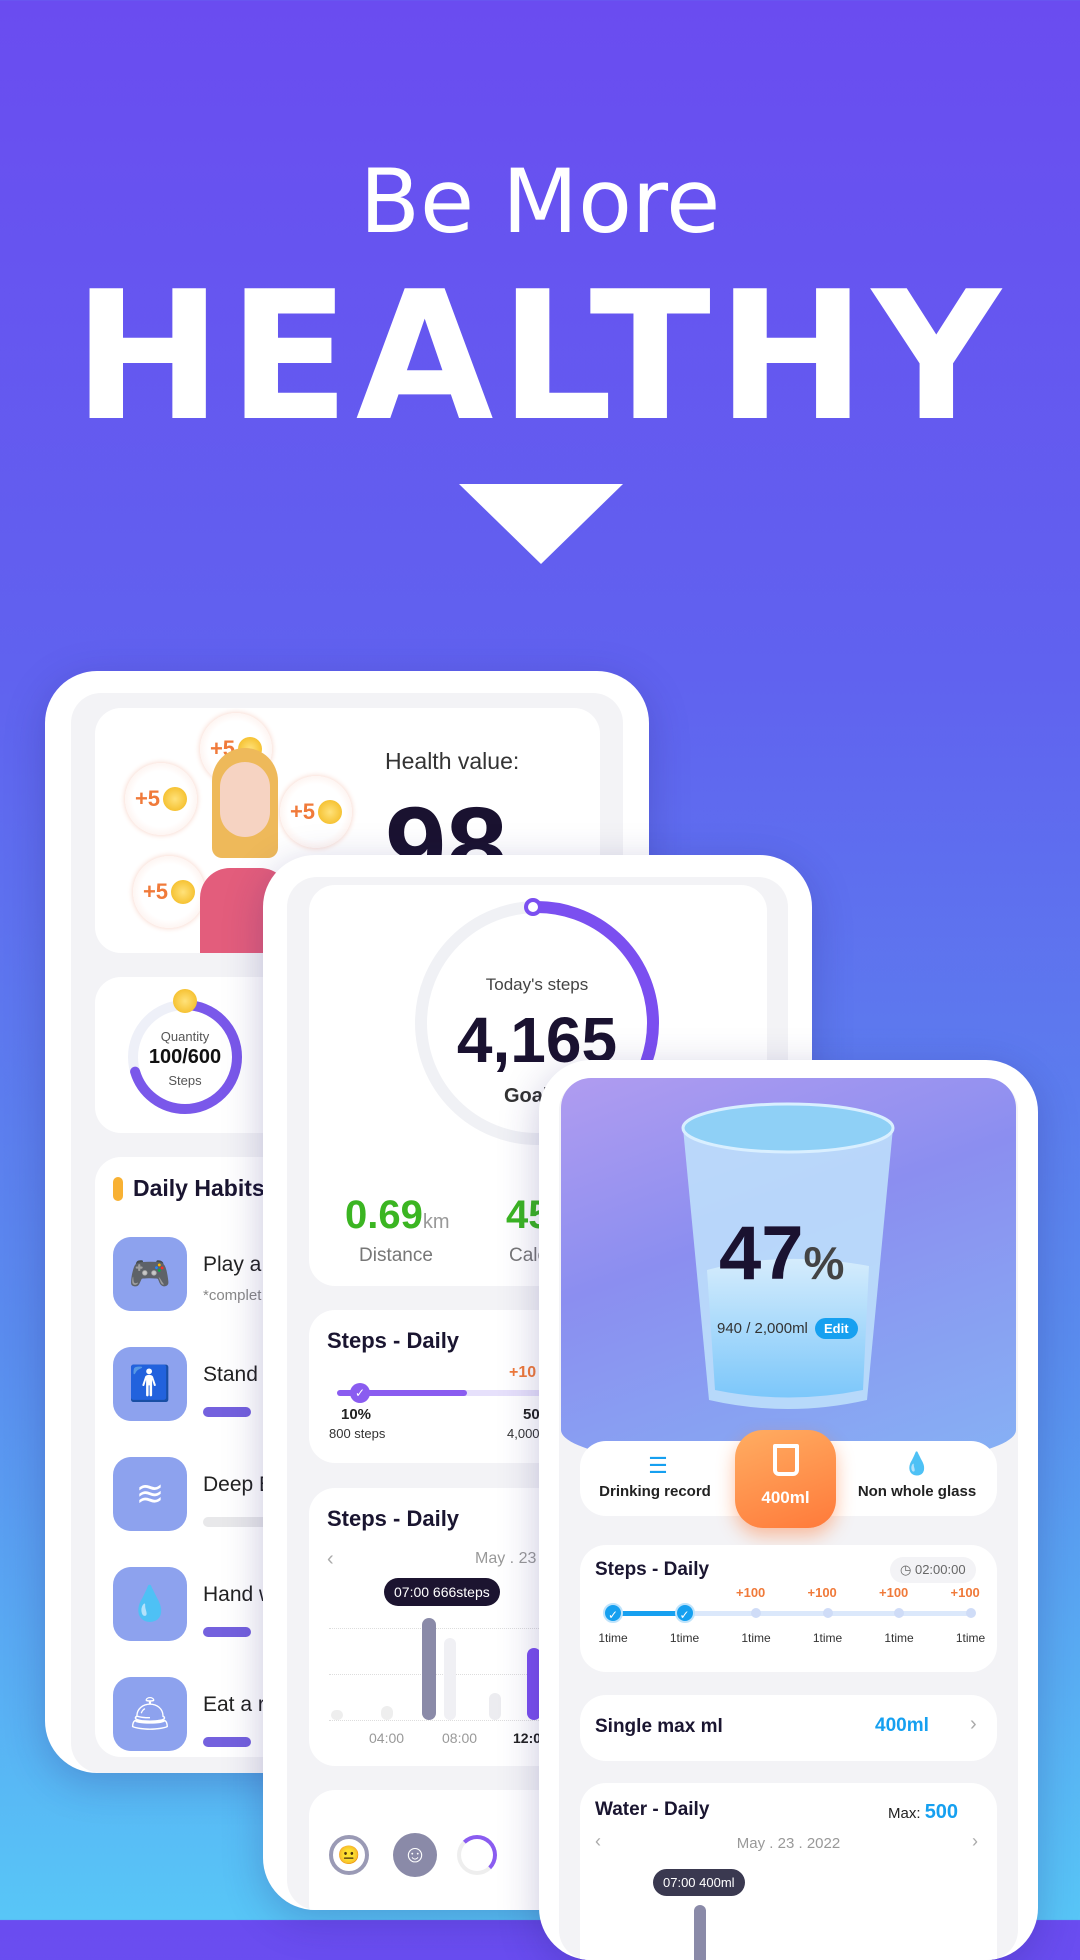 This screenshot has height=1960, width=1080. What do you see at coordinates (973, 1724) in the screenshot?
I see `chevron-right-icon: ›` at bounding box center [973, 1724].